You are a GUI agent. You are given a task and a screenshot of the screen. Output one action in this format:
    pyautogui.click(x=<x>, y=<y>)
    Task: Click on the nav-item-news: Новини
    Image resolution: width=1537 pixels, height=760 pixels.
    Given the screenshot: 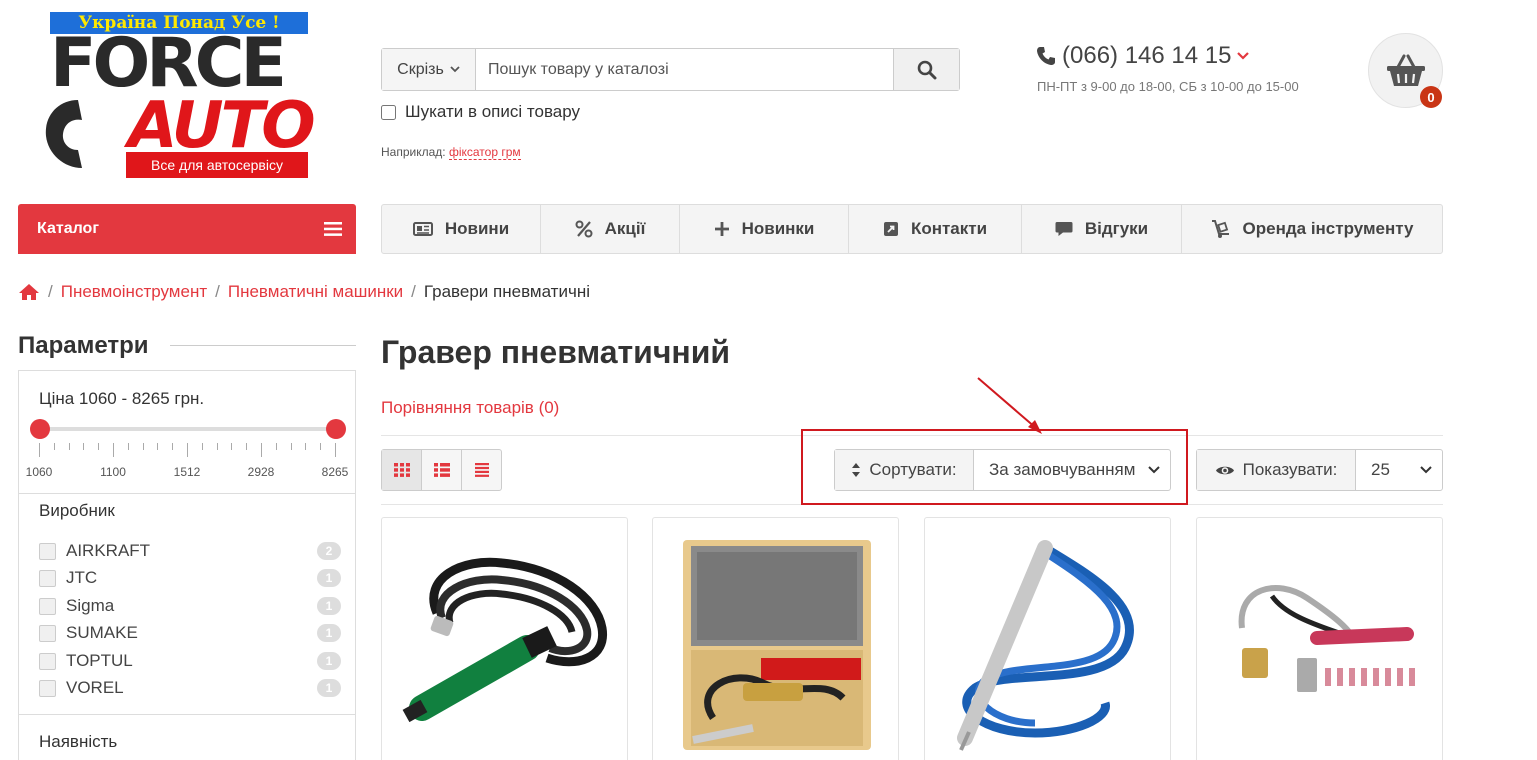 What is the action you would take?
    pyautogui.click(x=461, y=229)
    